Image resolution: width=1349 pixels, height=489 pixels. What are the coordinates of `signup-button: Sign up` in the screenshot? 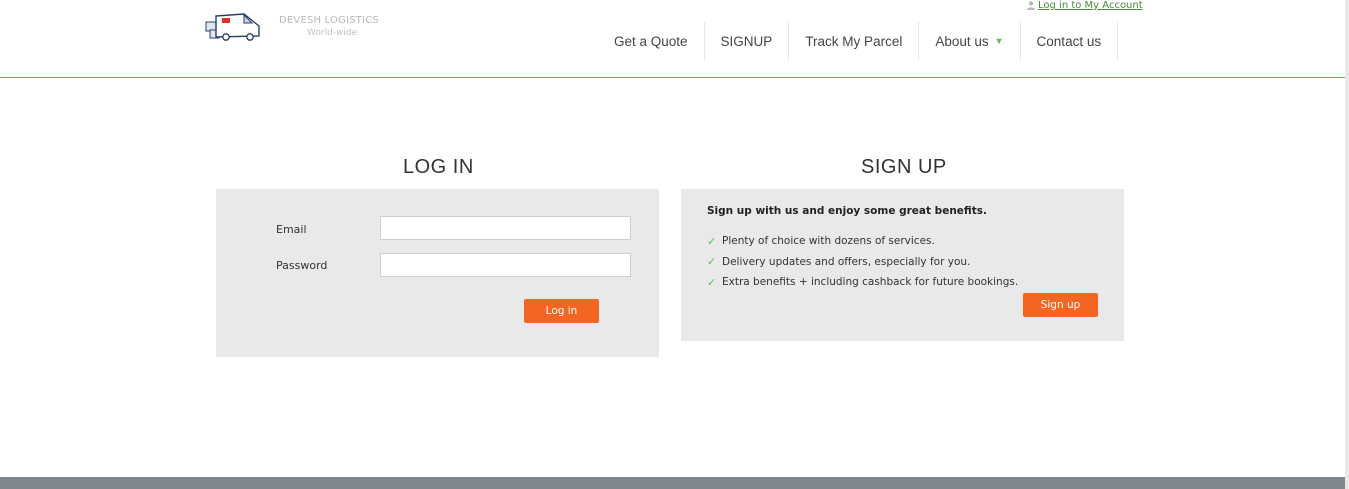 It's located at (1060, 305).